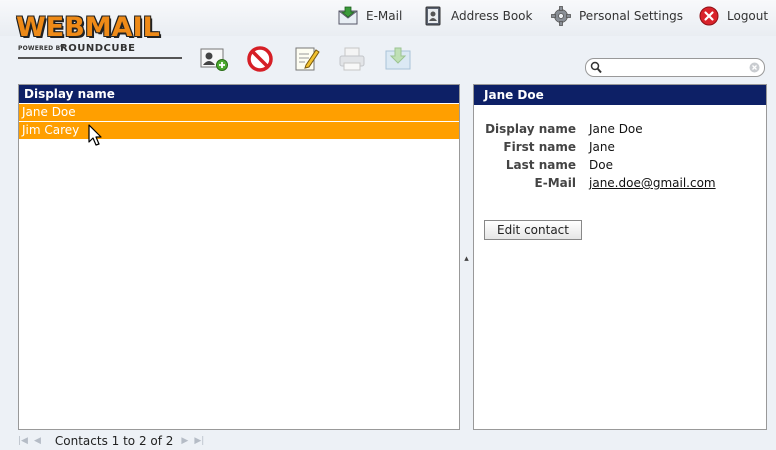 The image size is (776, 450). I want to click on nav-settings-label: Personal Settings, so click(631, 16).